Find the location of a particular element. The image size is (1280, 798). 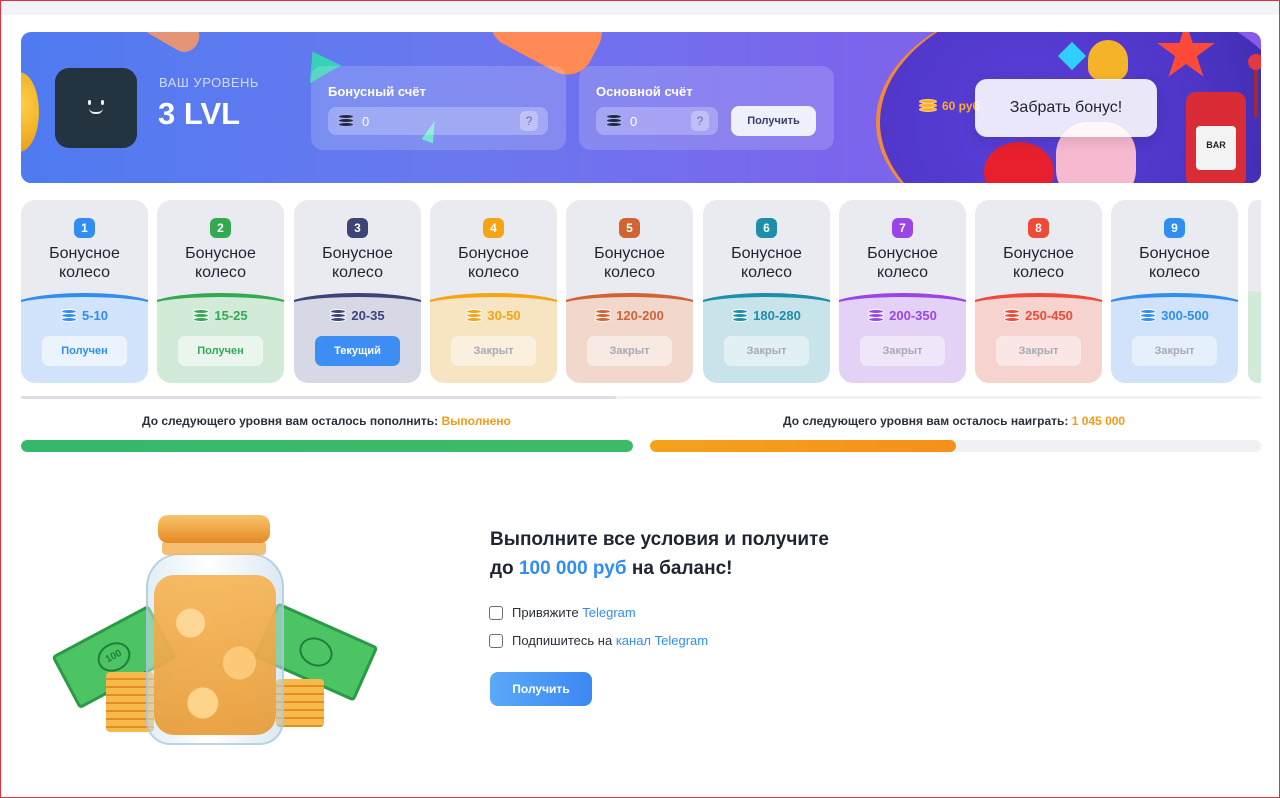

wheel-range-value: 300-500 is located at coordinates (1185, 315).